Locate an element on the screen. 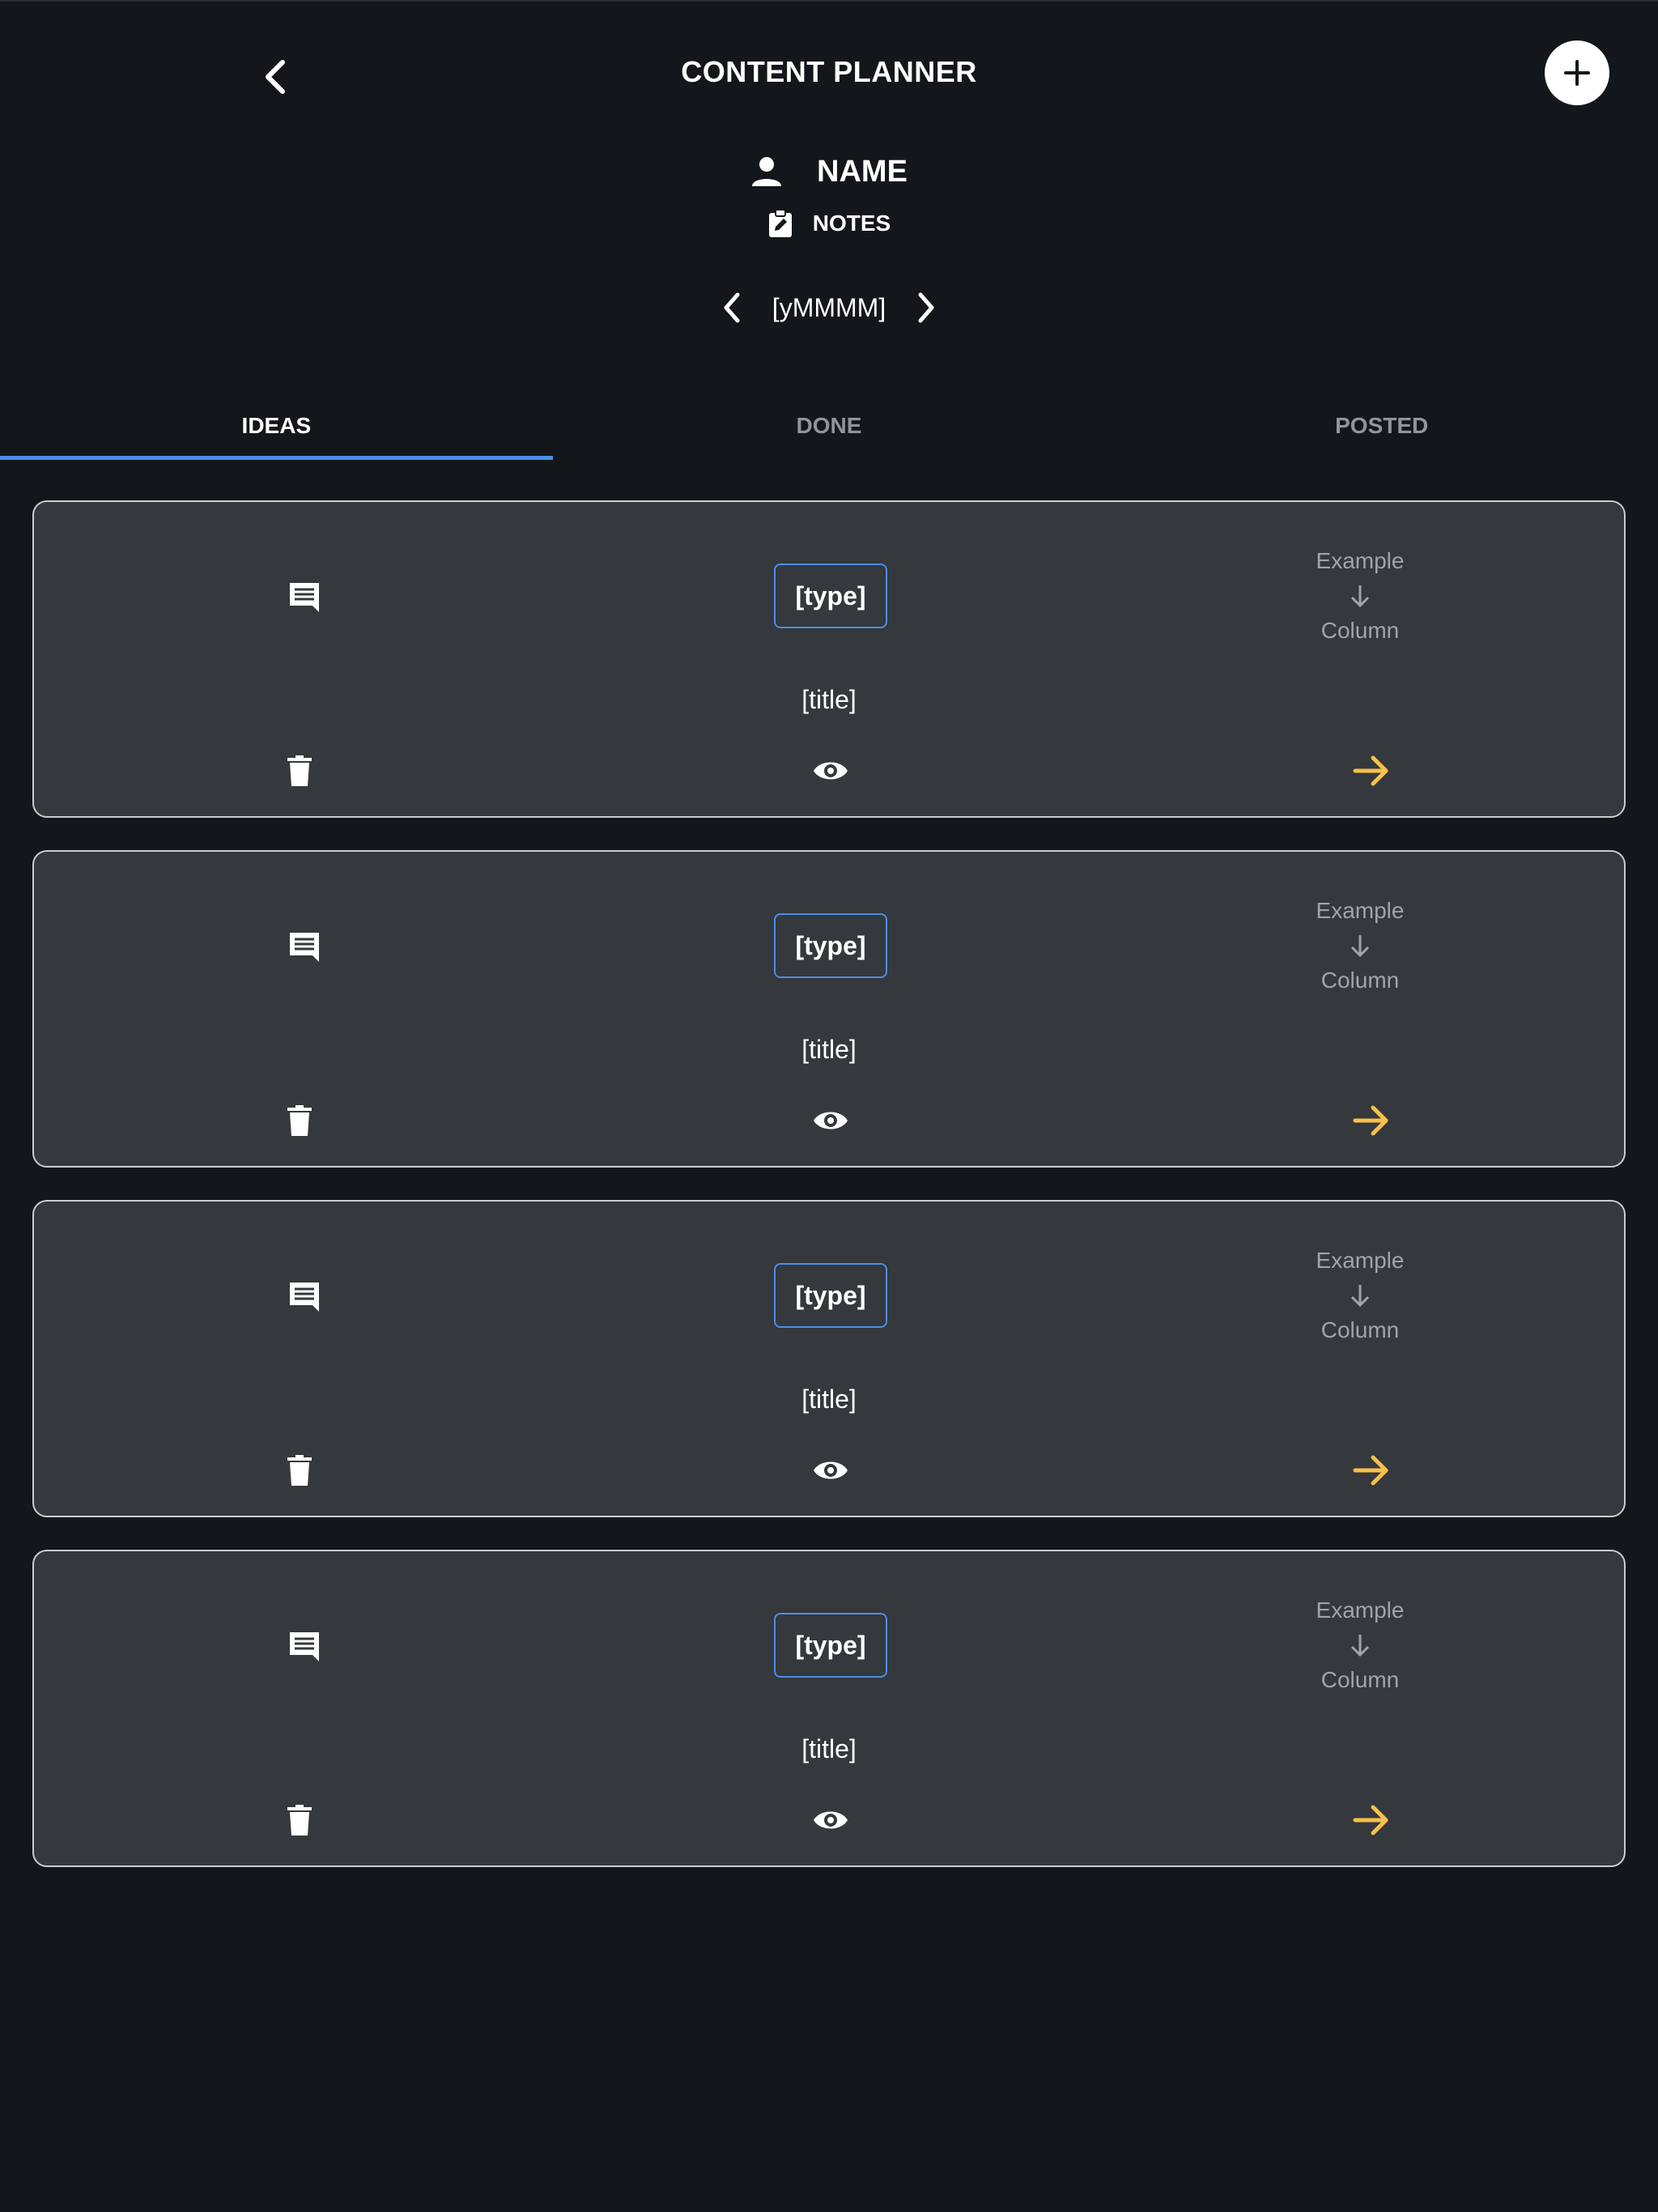  page-title: CONTENT PLANNER is located at coordinates (829, 72).